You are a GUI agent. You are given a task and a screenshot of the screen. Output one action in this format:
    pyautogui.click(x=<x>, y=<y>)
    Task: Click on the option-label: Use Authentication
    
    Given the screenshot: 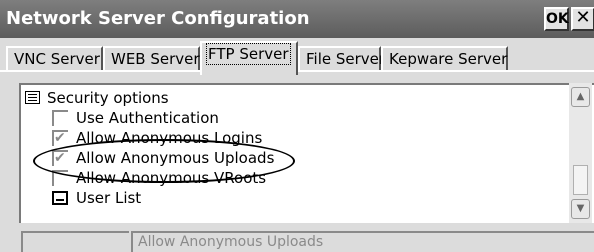 What is the action you would take?
    pyautogui.click(x=147, y=118)
    